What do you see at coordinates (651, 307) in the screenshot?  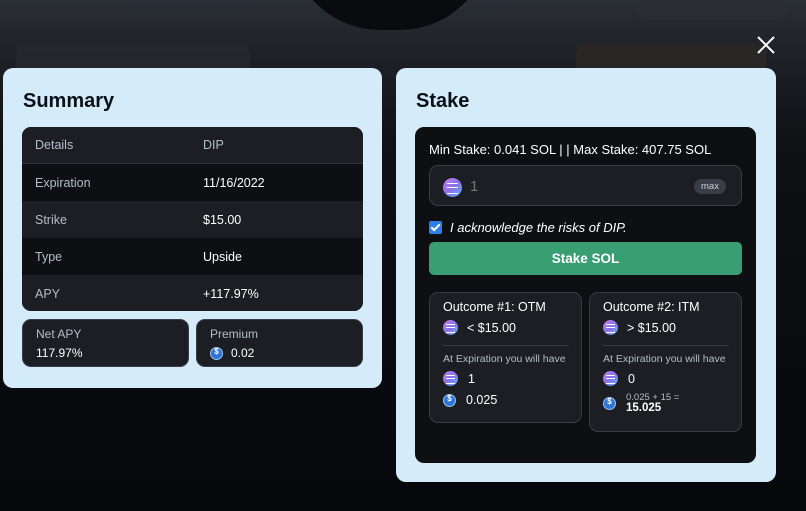 I see `outcome-title: Outcome #2: ITM` at bounding box center [651, 307].